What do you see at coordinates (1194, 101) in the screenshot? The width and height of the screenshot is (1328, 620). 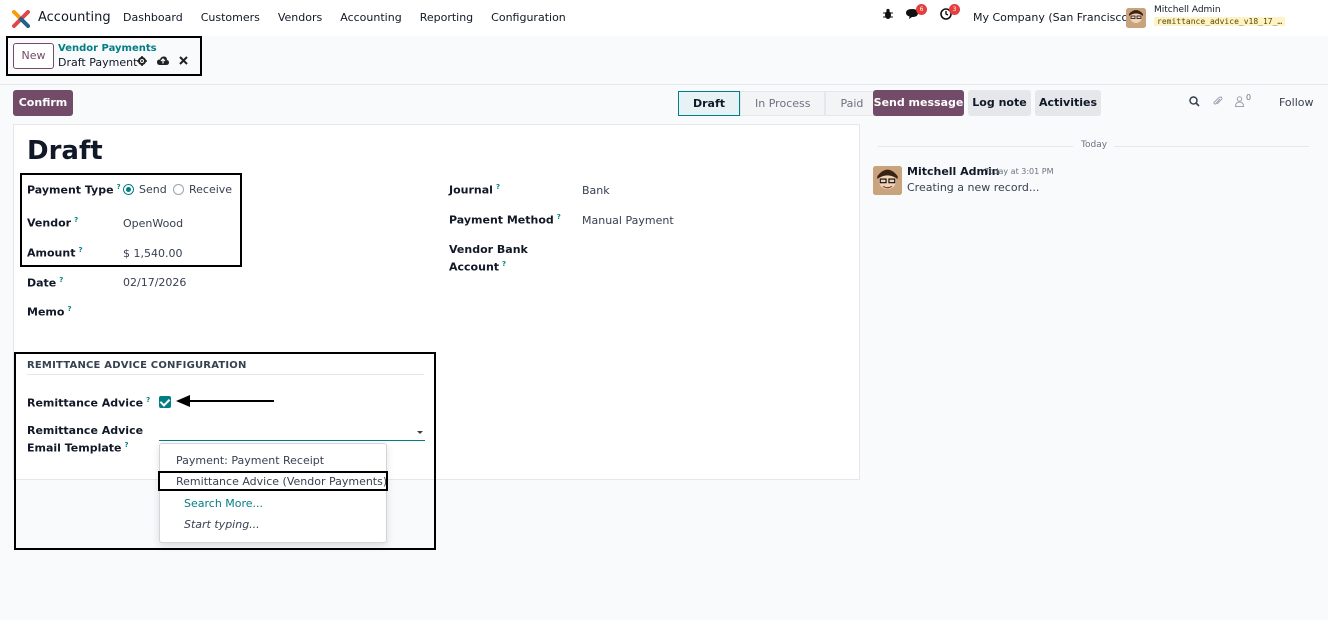 I see `search-icon` at bounding box center [1194, 101].